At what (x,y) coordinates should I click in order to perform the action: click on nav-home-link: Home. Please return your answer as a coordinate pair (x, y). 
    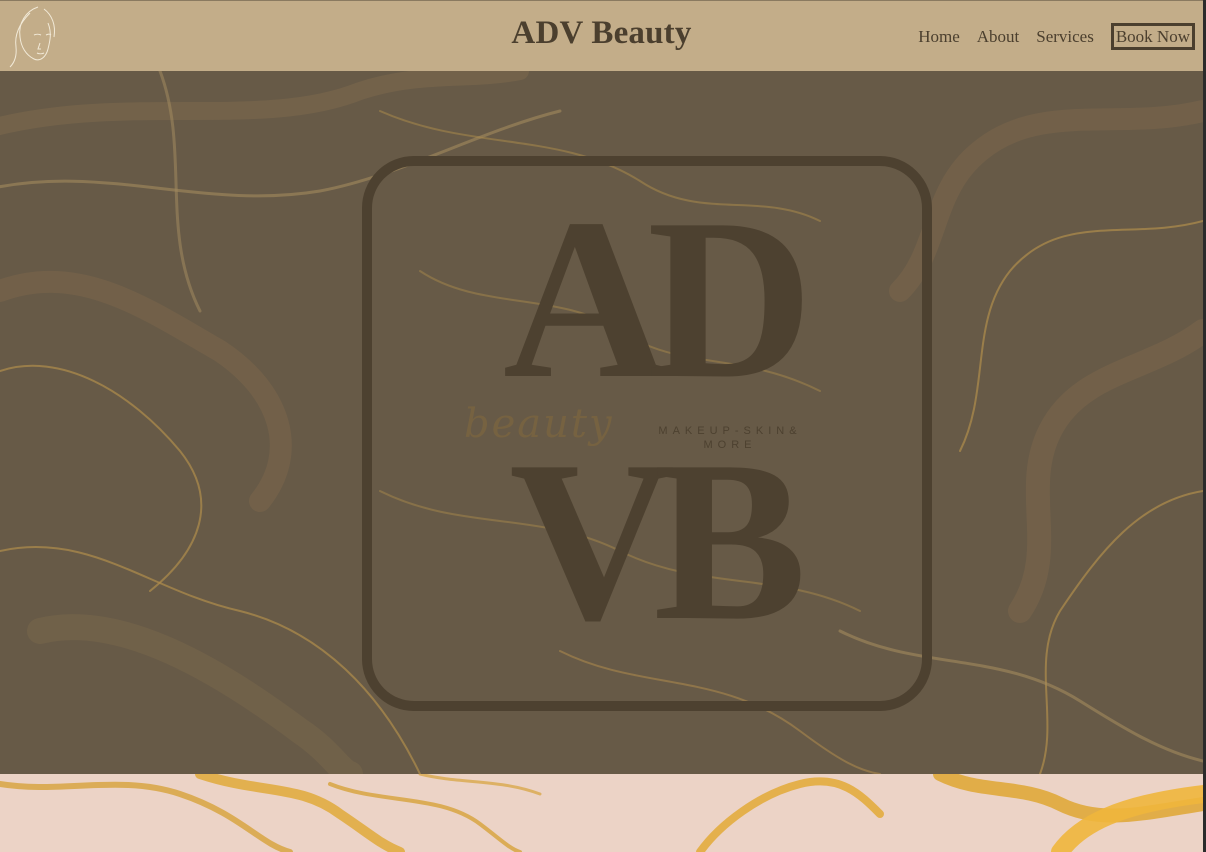
    Looking at the image, I should click on (939, 37).